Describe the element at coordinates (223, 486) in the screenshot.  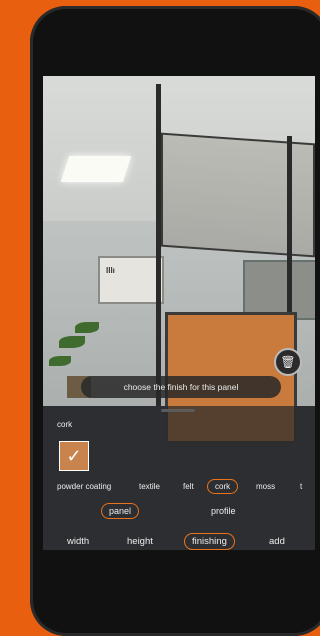
I see `finish-option-selected: cork` at that location.